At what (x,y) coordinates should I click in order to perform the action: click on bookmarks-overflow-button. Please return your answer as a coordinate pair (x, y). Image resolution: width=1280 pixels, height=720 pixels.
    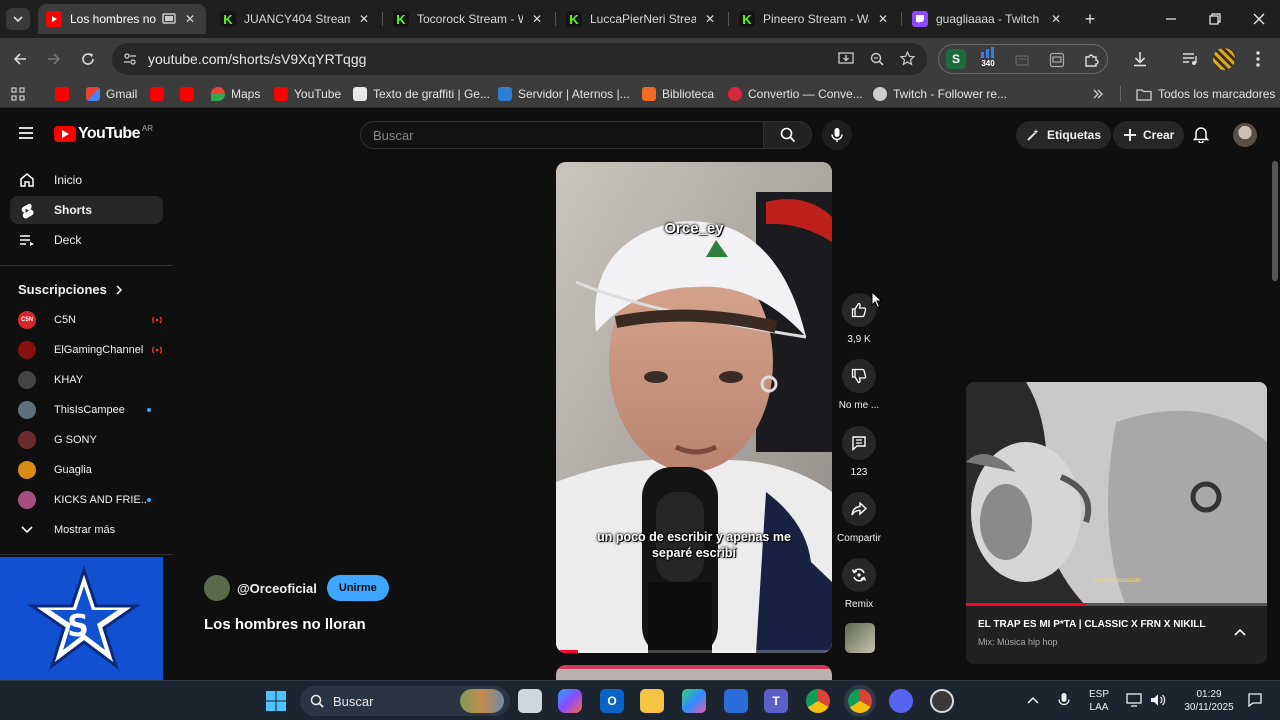
    Looking at the image, I should click on (1098, 94).